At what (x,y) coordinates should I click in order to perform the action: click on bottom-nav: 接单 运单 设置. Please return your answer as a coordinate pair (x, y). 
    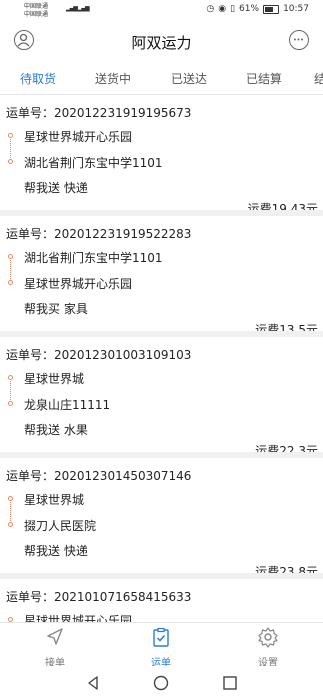
    Looking at the image, I should click on (161, 645).